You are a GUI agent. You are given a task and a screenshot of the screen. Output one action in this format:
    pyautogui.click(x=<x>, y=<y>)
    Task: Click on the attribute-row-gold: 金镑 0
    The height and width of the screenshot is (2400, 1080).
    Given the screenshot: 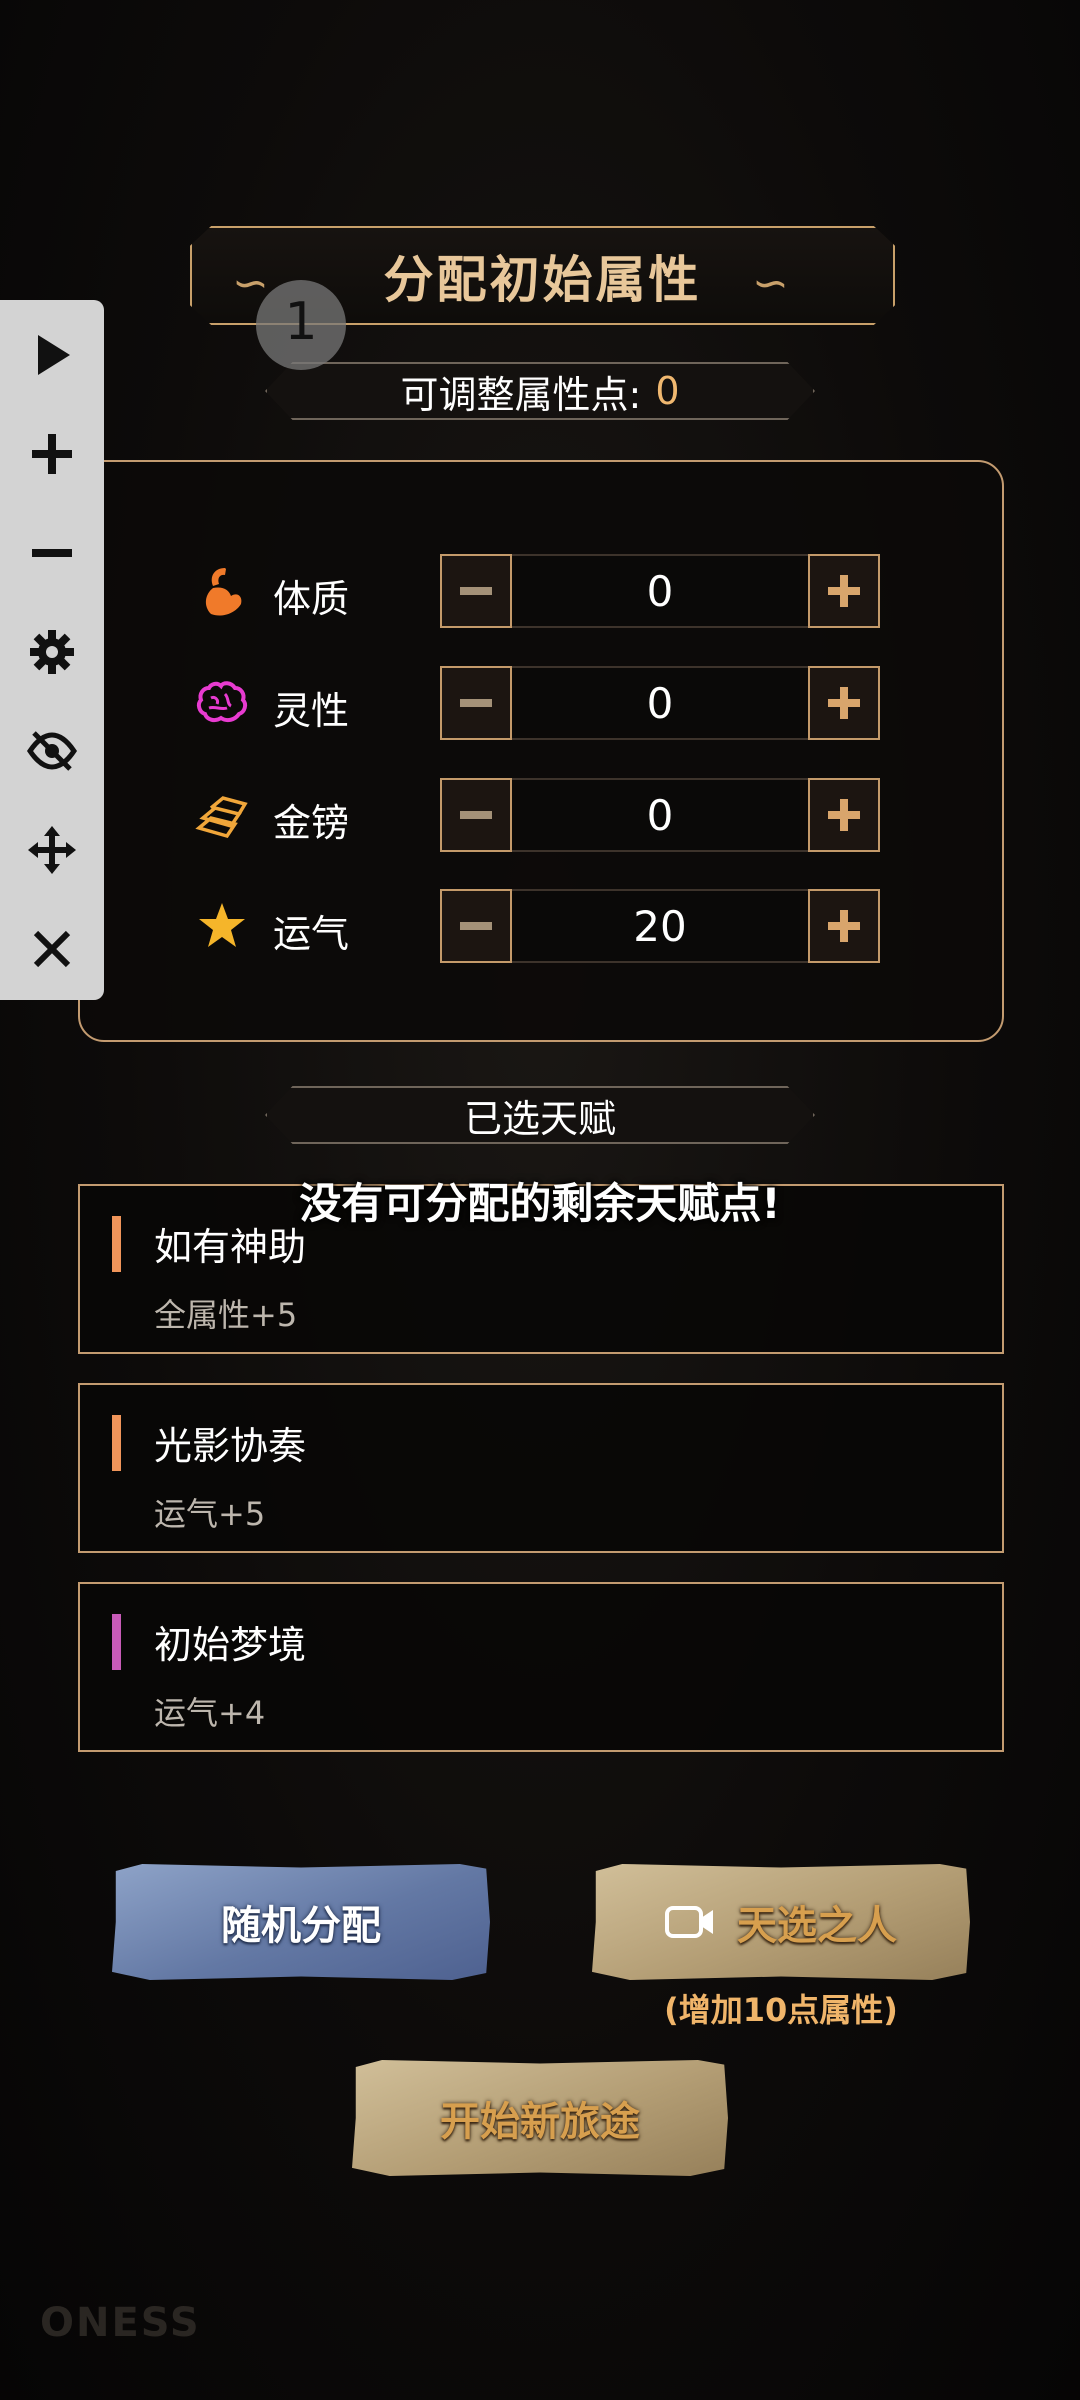 What is the action you would take?
    pyautogui.click(x=537, y=815)
    